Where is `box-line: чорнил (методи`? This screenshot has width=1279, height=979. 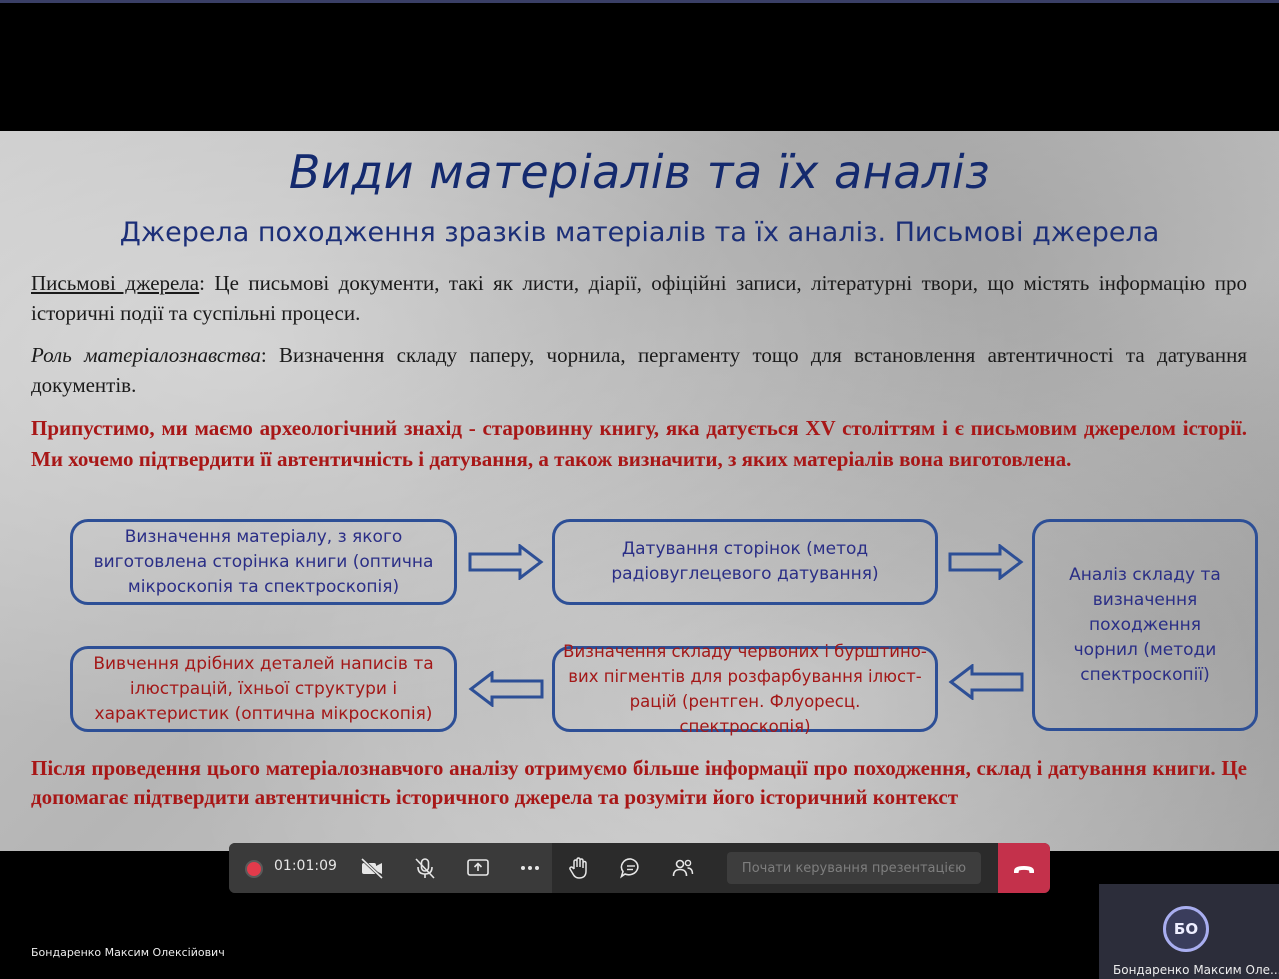 box-line: чорнил (методи is located at coordinates (1145, 649).